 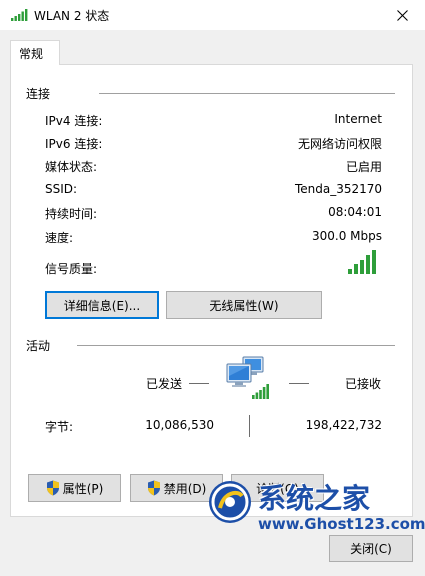 I want to click on close-icon, so click(x=402, y=15).